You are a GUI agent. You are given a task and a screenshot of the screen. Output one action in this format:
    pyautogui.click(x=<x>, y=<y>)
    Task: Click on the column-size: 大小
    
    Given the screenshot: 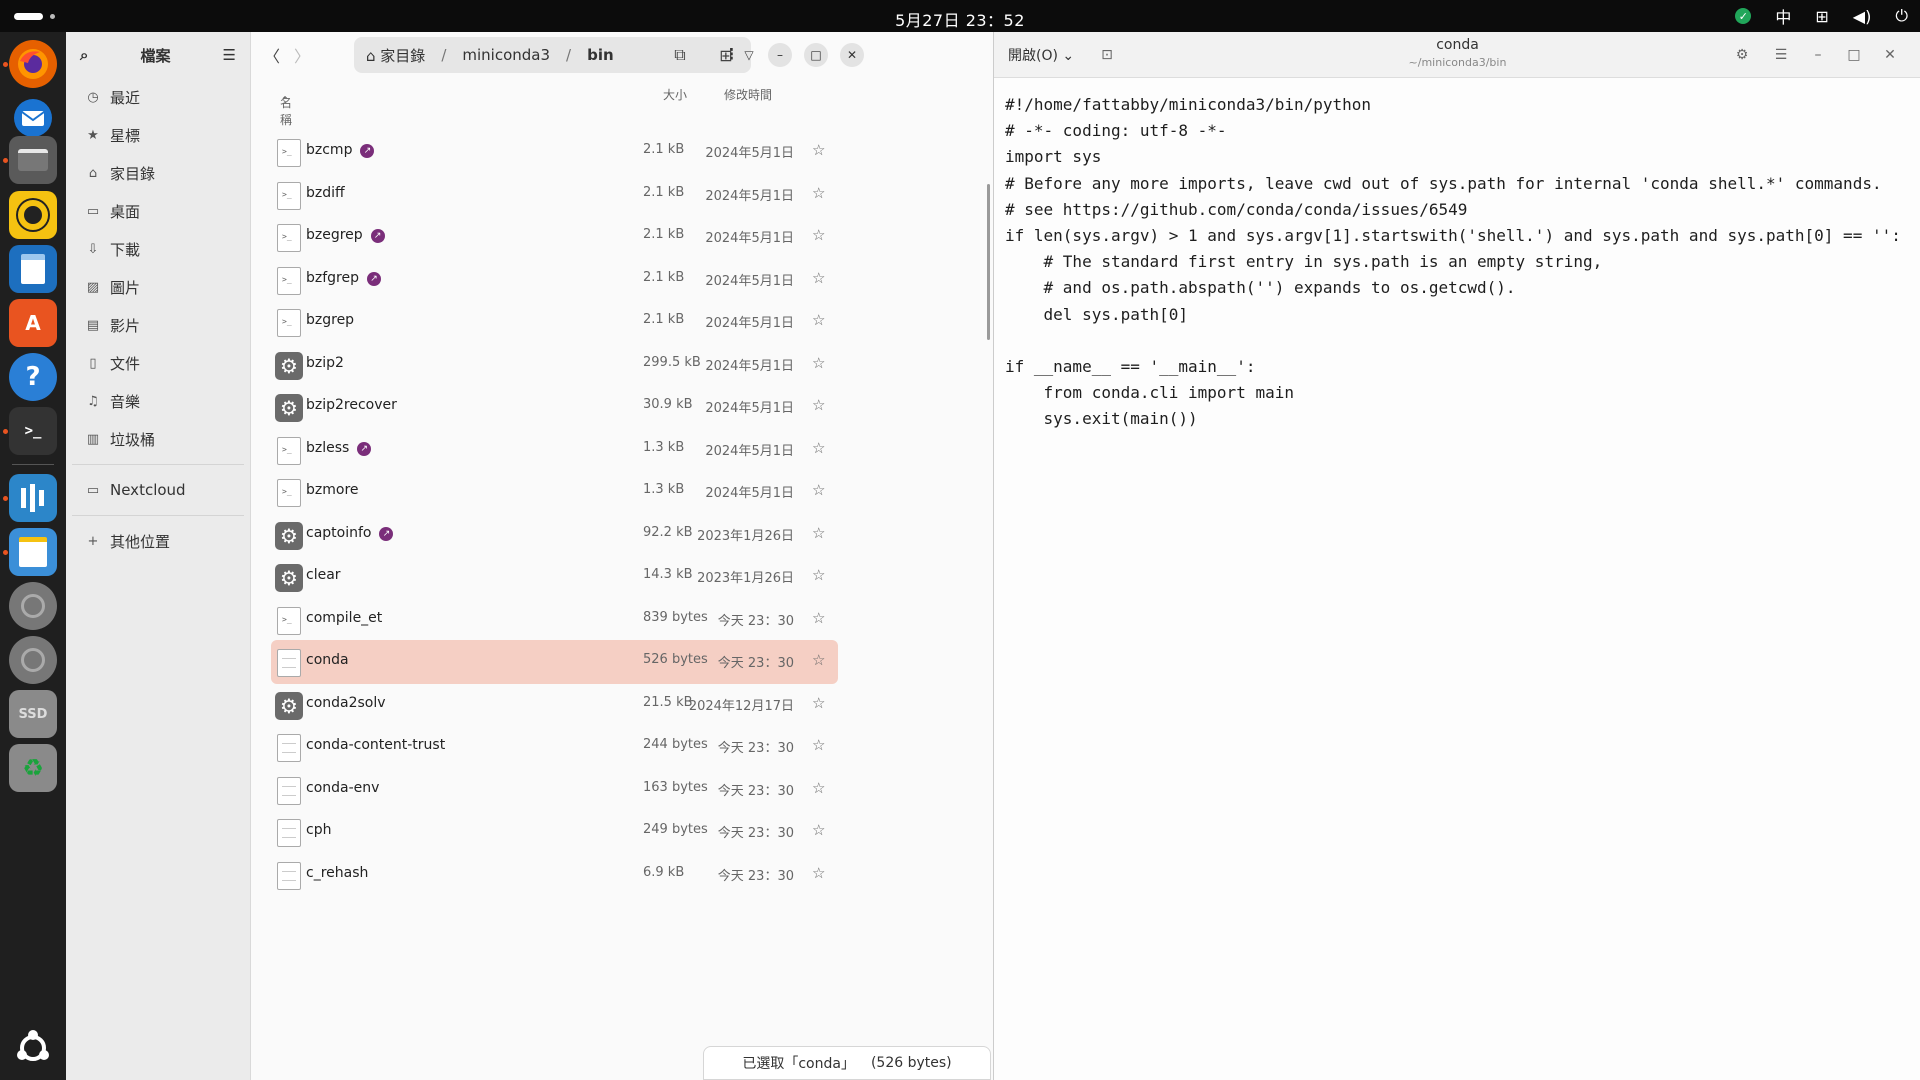 What is the action you would take?
    pyautogui.click(x=675, y=94)
    